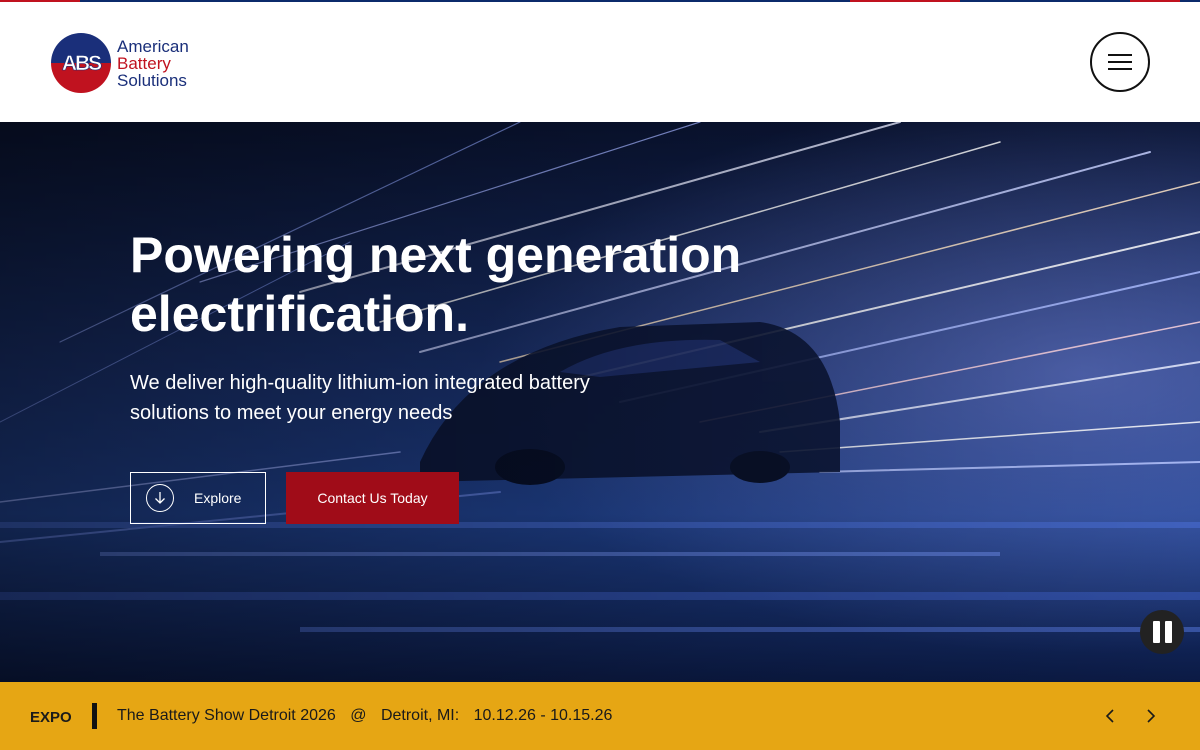 The image size is (1200, 750). What do you see at coordinates (299, 314) in the screenshot?
I see `hero-title-line-2: electrification.` at bounding box center [299, 314].